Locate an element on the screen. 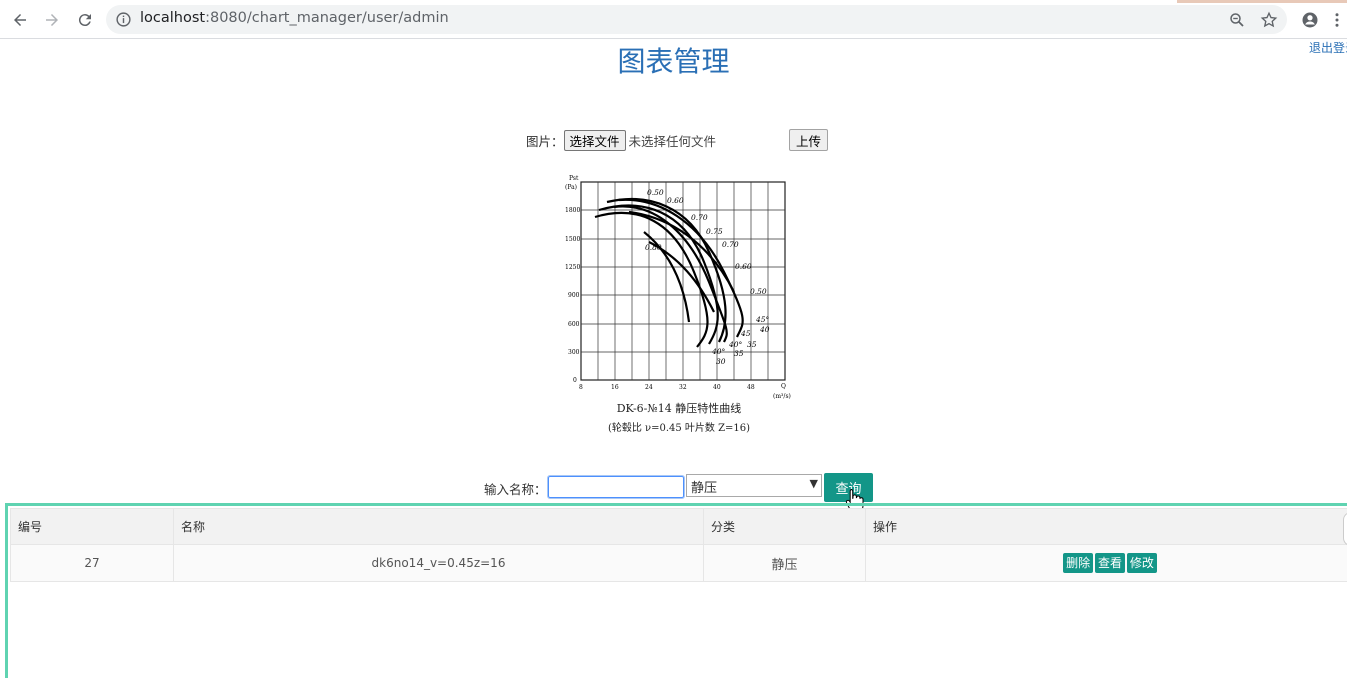  menu-dots-icon is located at coordinates (1337, 20).